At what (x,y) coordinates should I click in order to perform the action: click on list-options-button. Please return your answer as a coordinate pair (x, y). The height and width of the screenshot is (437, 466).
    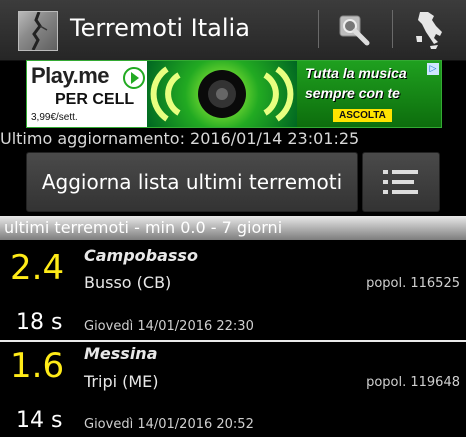
    Looking at the image, I should click on (401, 182).